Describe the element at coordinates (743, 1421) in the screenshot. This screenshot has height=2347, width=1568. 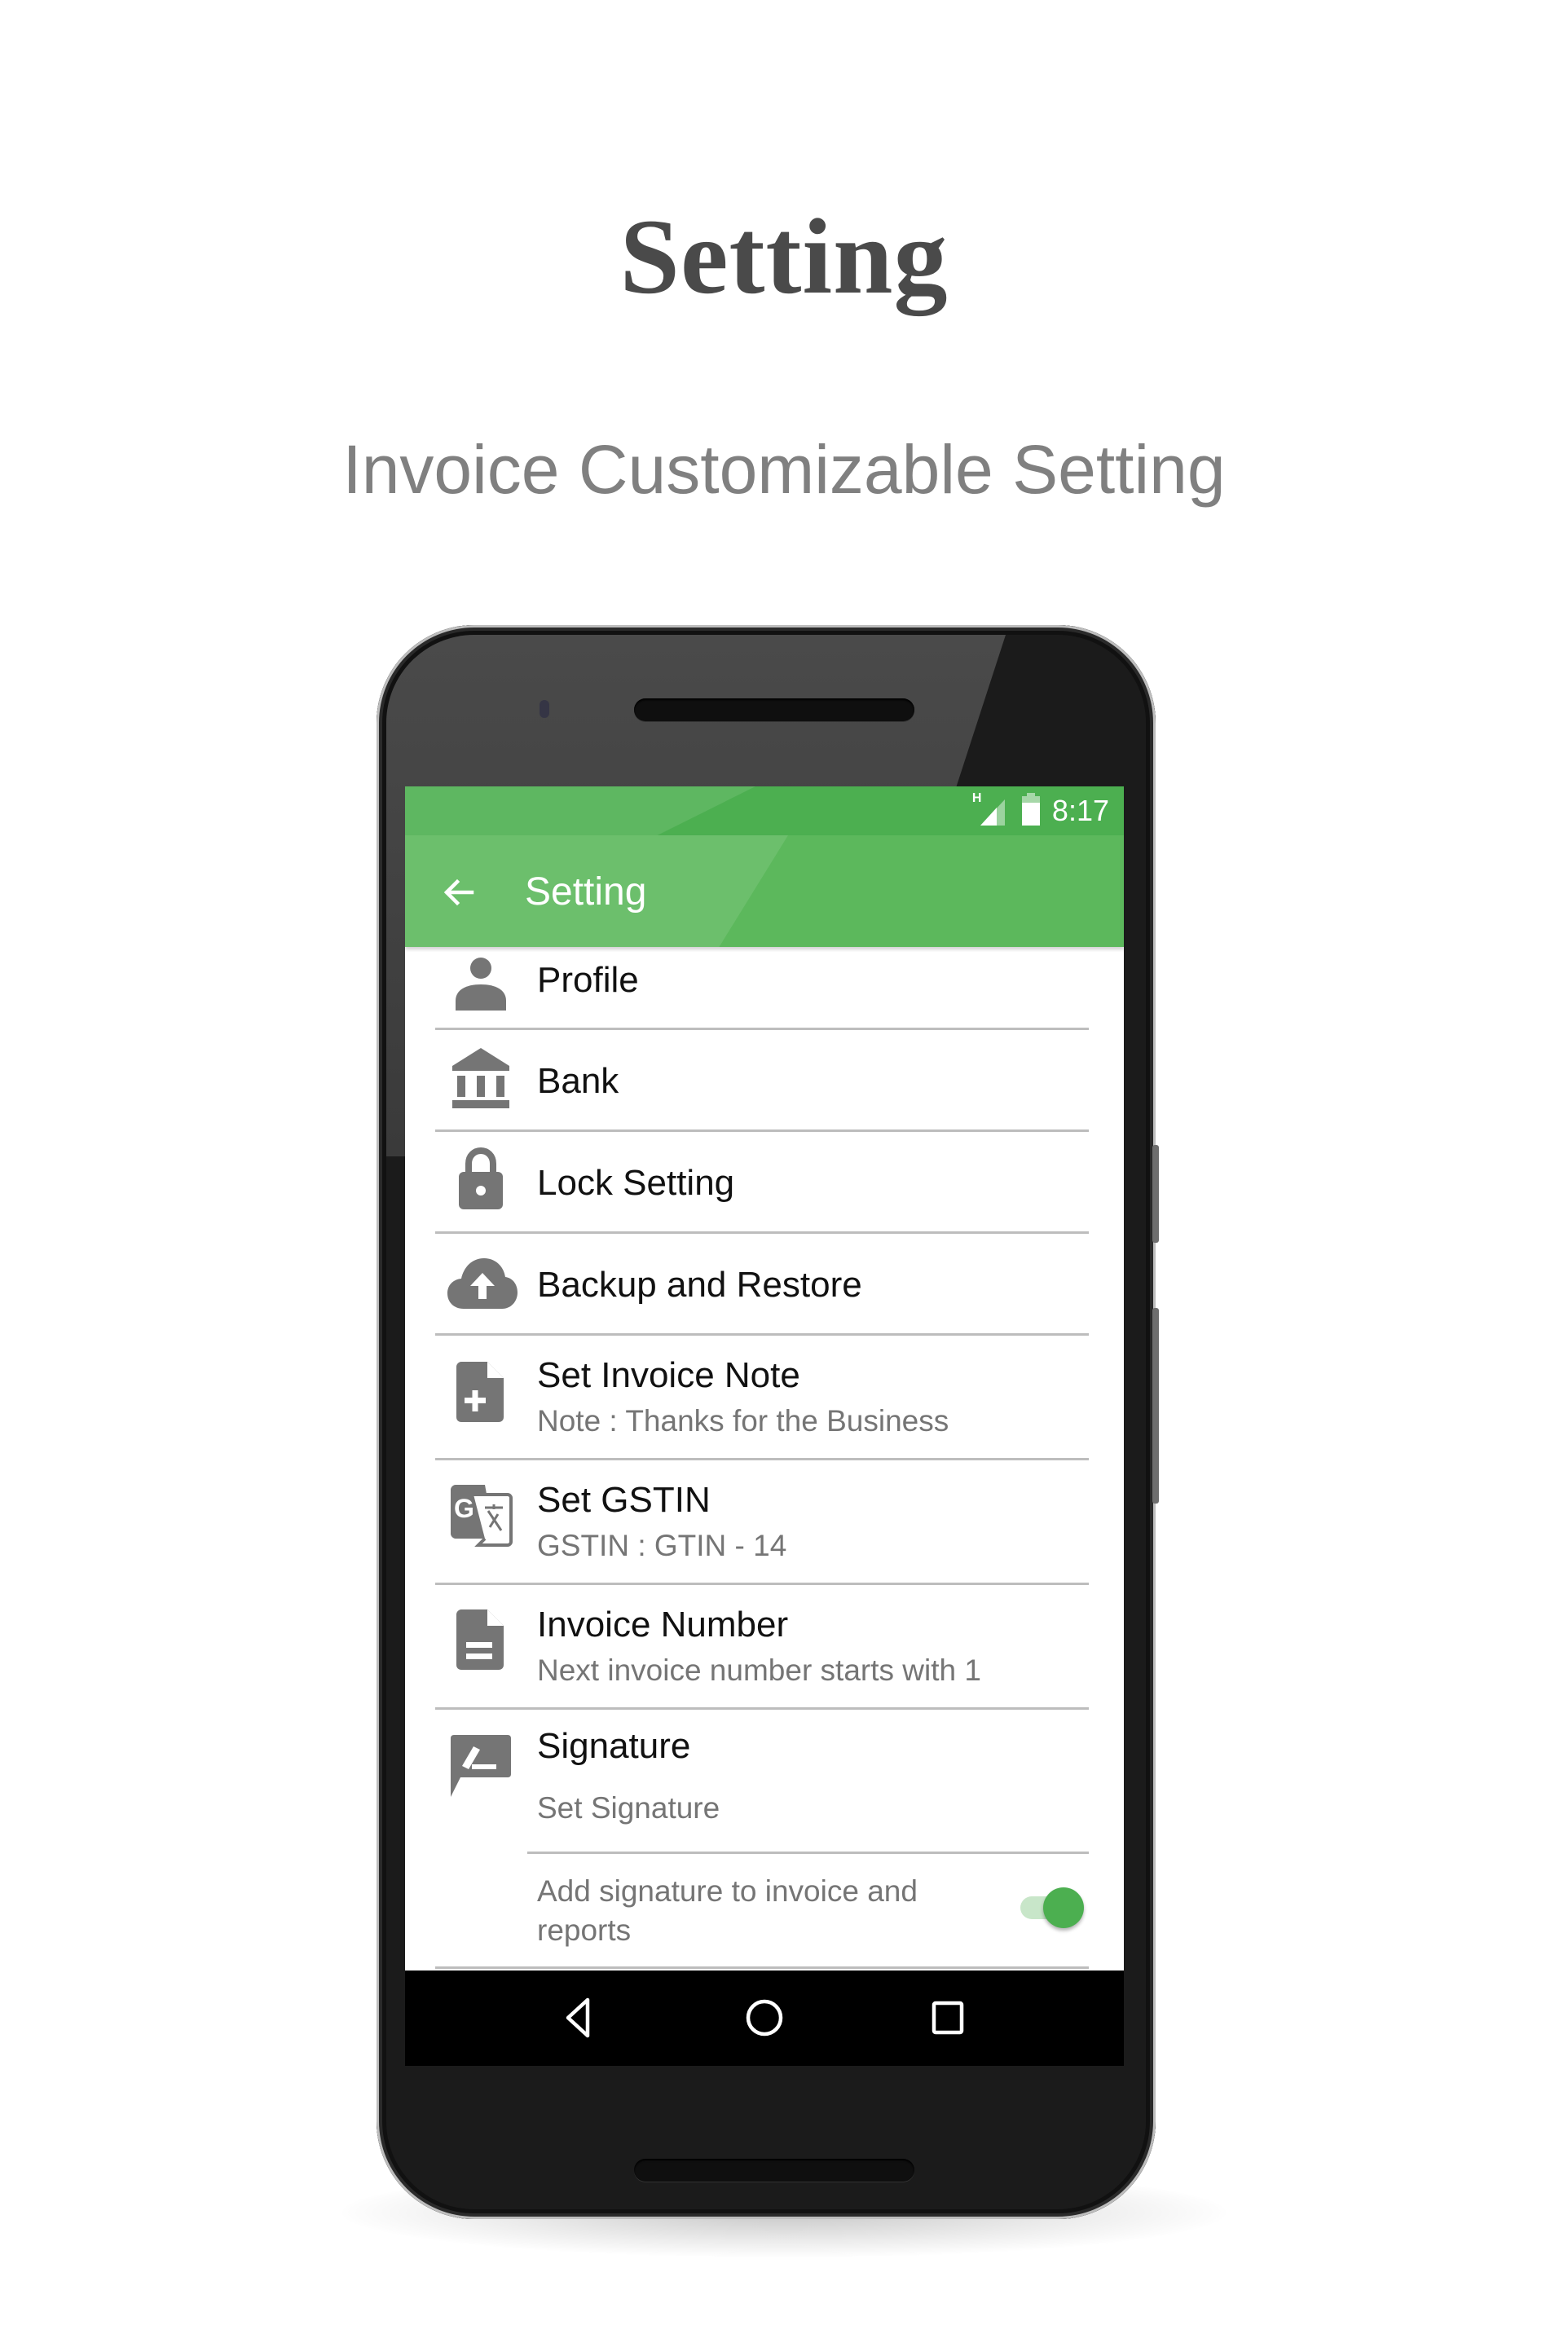
I see `settings-item-subtitle: Note : Thanks for the Business` at that location.